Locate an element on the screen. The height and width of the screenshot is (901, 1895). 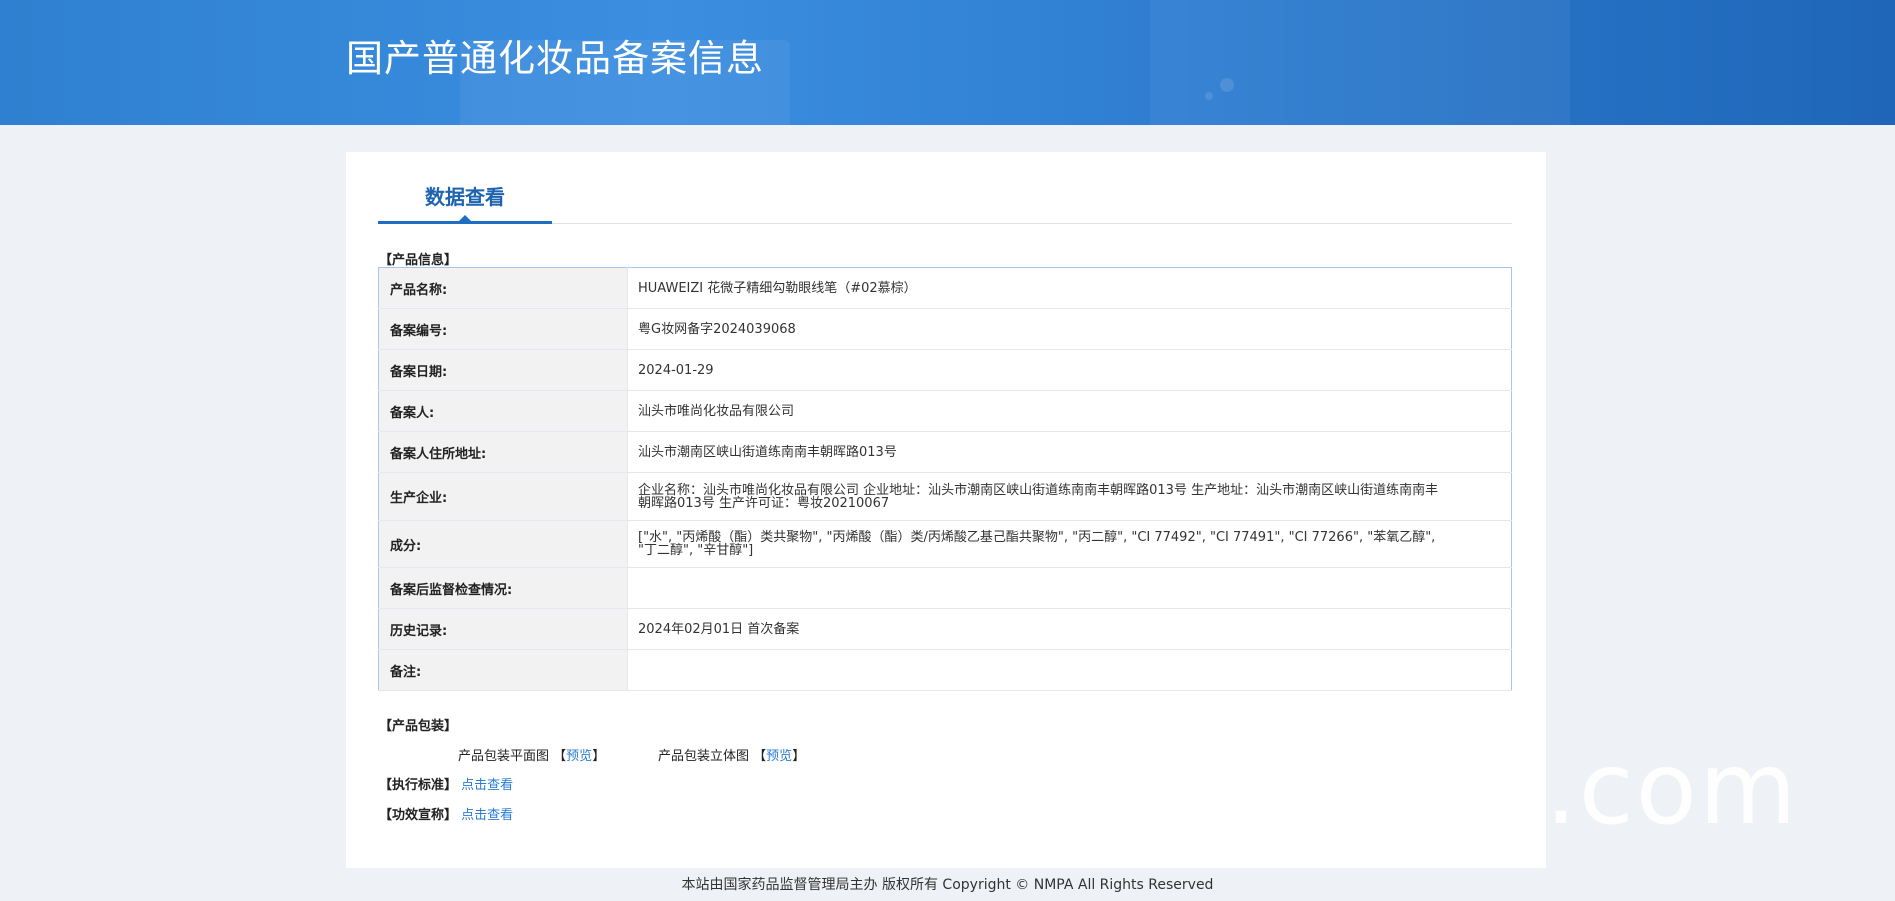
row-label: 成分: is located at coordinates (503, 544).